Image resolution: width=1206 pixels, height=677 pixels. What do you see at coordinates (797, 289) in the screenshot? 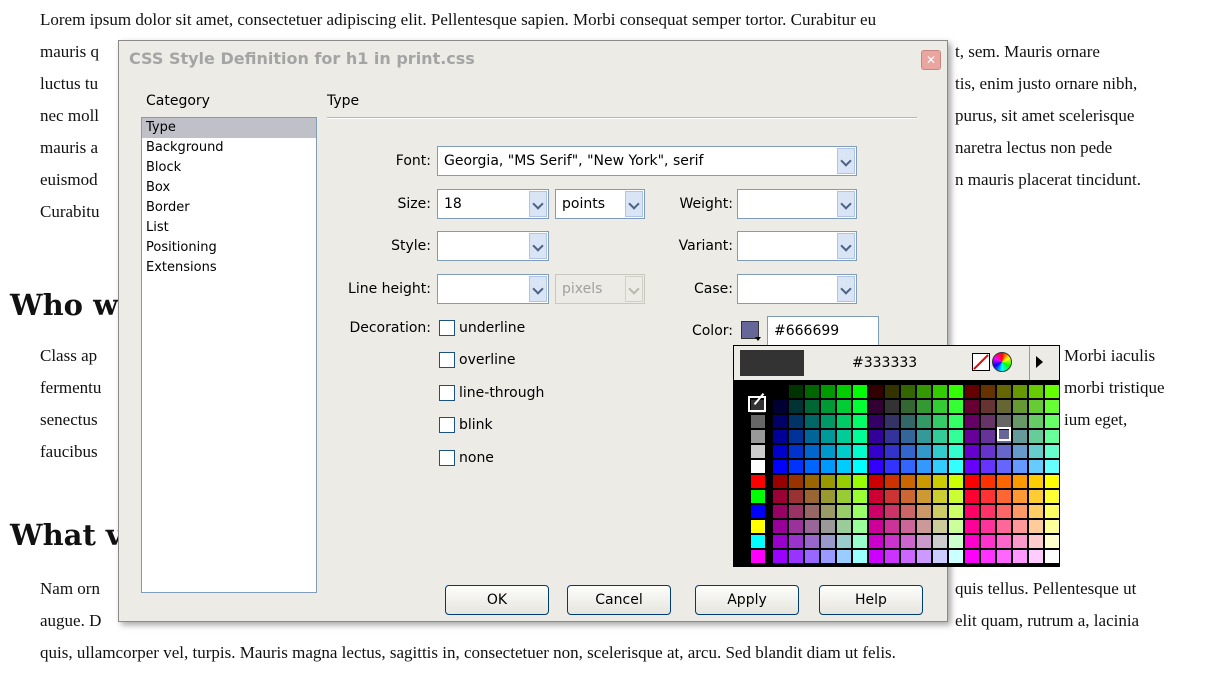
I see `case-select` at bounding box center [797, 289].